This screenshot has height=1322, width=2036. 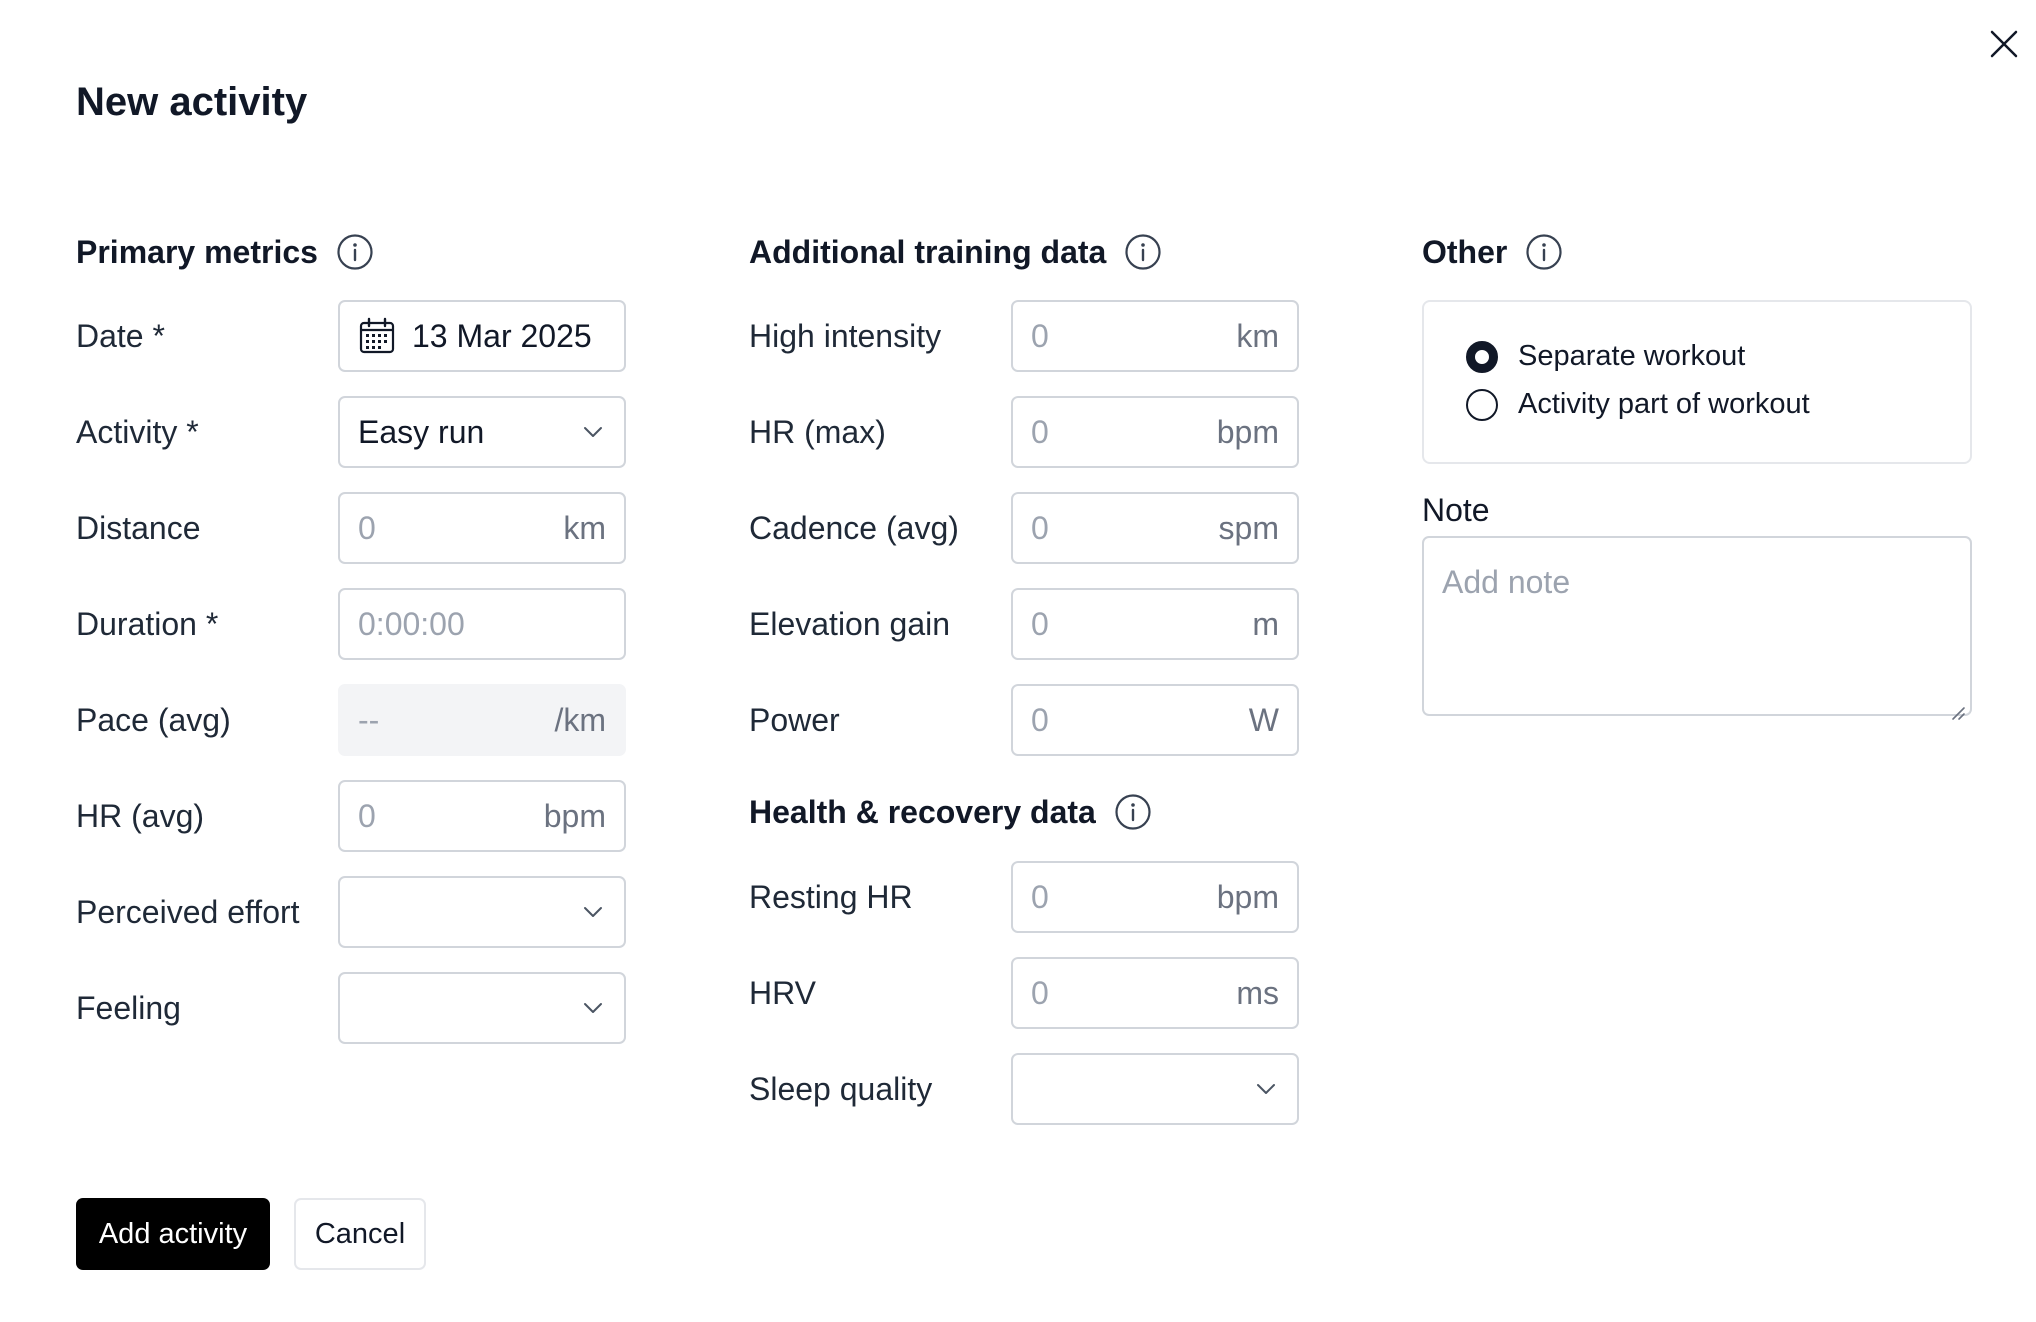 What do you see at coordinates (831, 896) in the screenshot?
I see `resting-hr-label: Resting HR` at bounding box center [831, 896].